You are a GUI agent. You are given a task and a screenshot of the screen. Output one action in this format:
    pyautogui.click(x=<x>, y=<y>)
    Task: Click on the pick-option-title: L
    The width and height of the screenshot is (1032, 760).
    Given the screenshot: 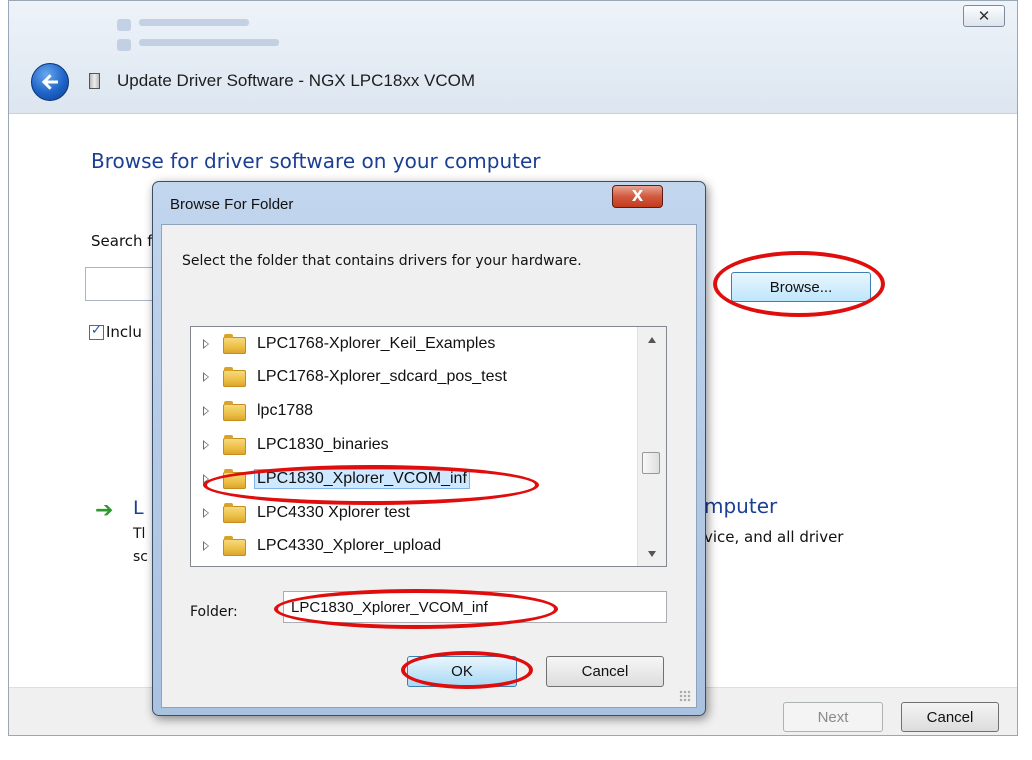 What is the action you would take?
    pyautogui.click(x=138, y=508)
    